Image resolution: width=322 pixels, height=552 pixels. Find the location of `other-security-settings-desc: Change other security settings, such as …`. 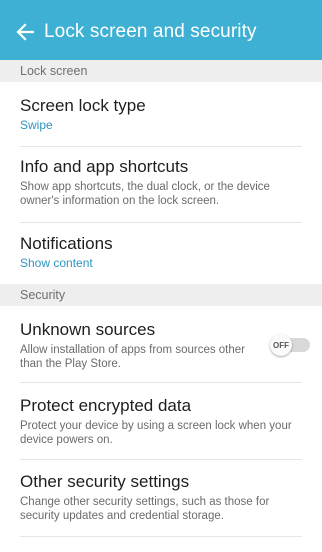

other-security-settings-desc: Change other security settings, such as … is located at coordinates (145, 509).